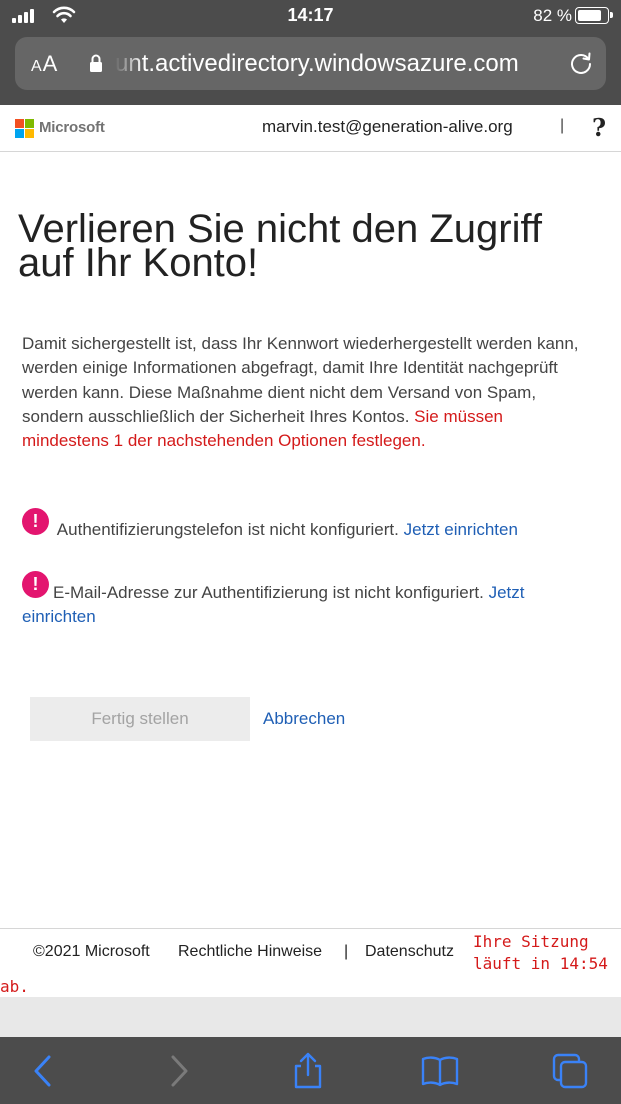  What do you see at coordinates (304, 719) in the screenshot?
I see `cancel-link: Abbrechen` at bounding box center [304, 719].